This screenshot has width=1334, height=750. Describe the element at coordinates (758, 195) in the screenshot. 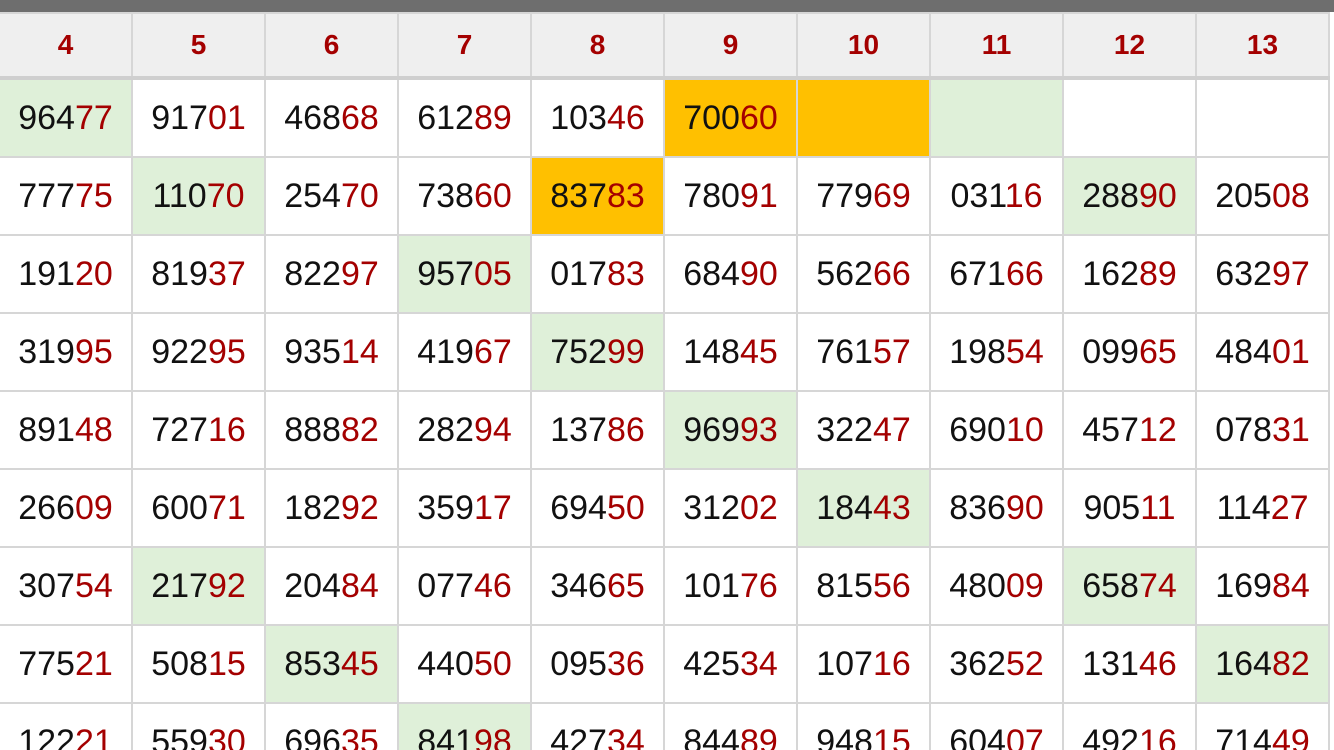

I see `result-last-two-digits: 91` at that location.